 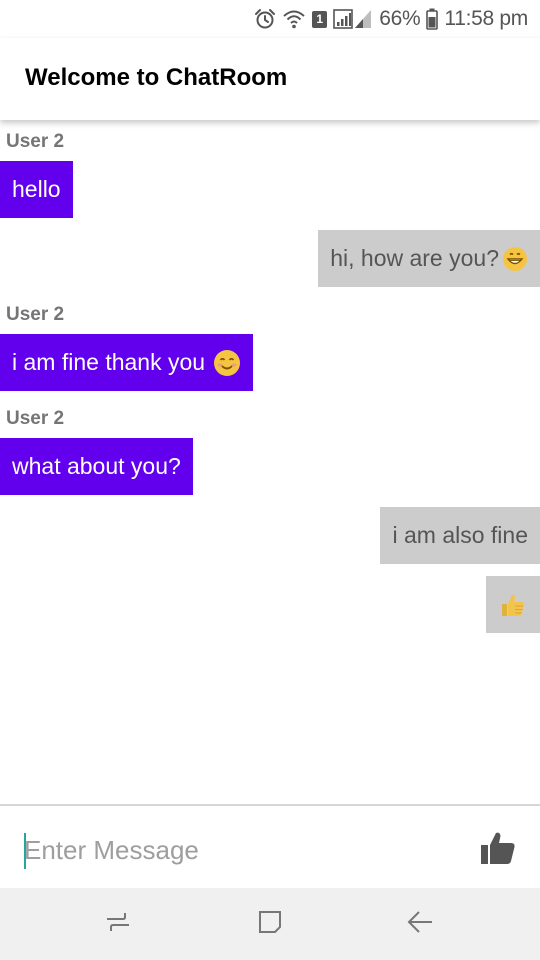 I want to click on message-bubble-outgoing: hi, how are you?, so click(x=429, y=258).